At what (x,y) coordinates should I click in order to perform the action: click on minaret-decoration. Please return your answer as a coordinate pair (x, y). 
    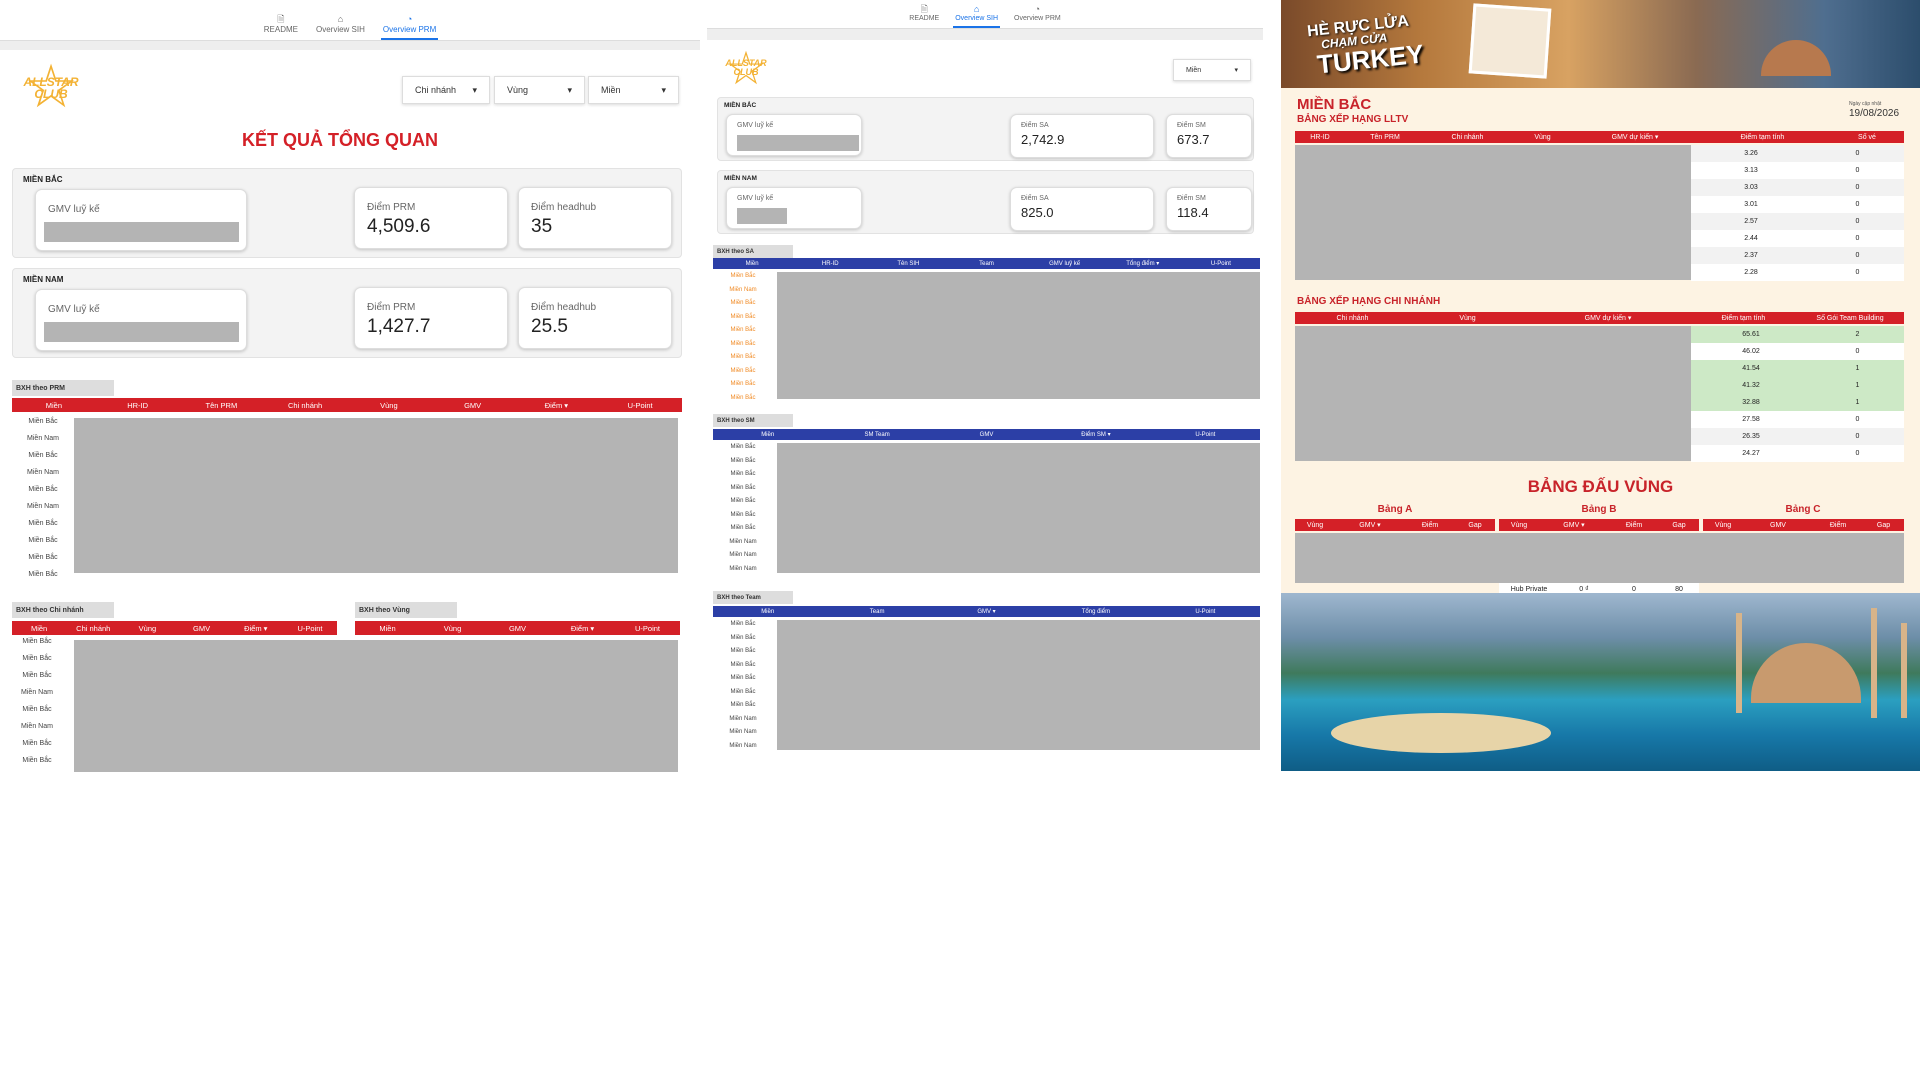
    Looking at the image, I should click on (1739, 663).